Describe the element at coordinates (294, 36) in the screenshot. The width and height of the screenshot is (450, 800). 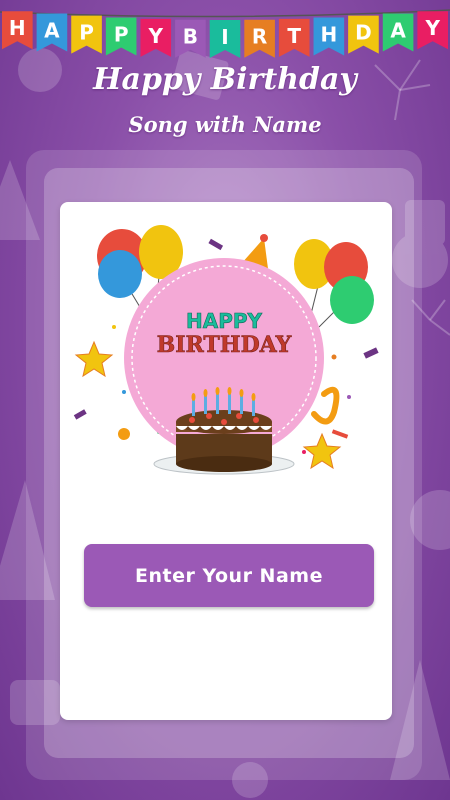
I see `banner-letter: T` at that location.